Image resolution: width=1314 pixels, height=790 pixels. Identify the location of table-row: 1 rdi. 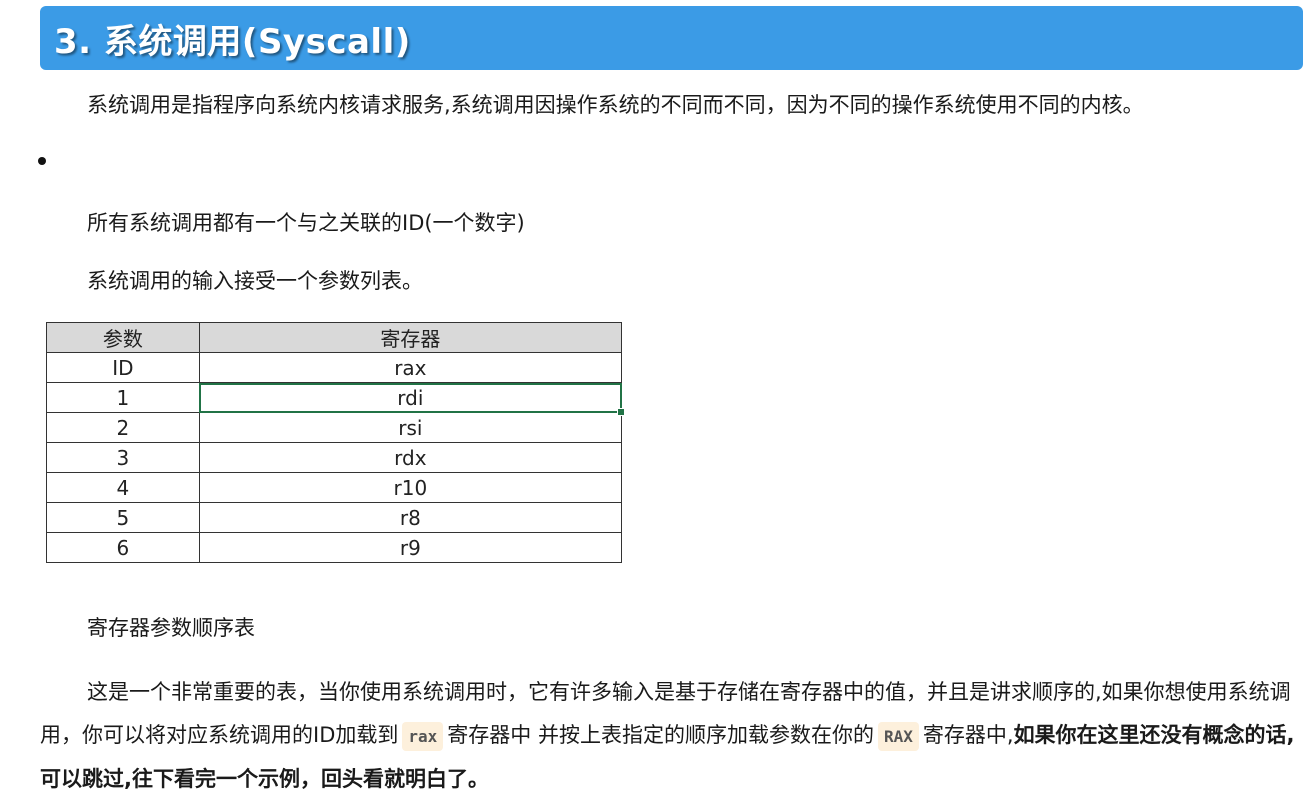
(335, 399).